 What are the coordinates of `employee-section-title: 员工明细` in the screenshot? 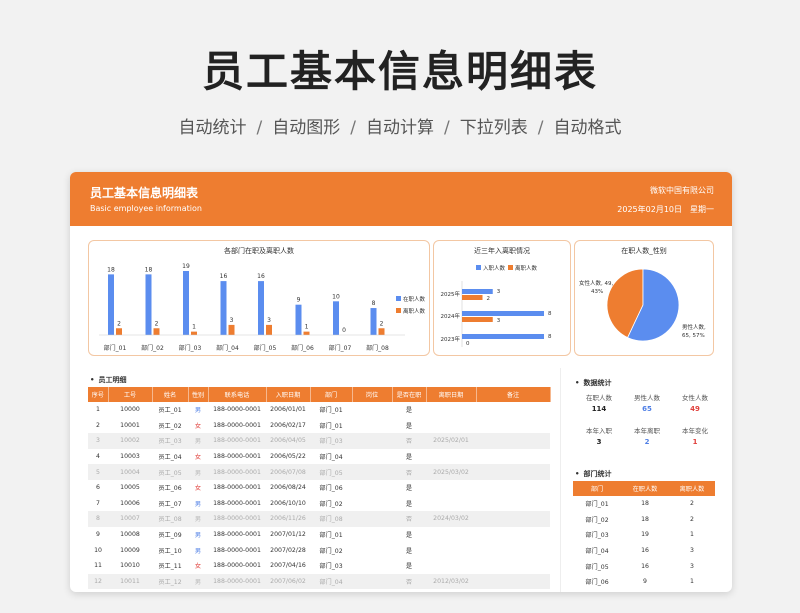 It's located at (108, 380).